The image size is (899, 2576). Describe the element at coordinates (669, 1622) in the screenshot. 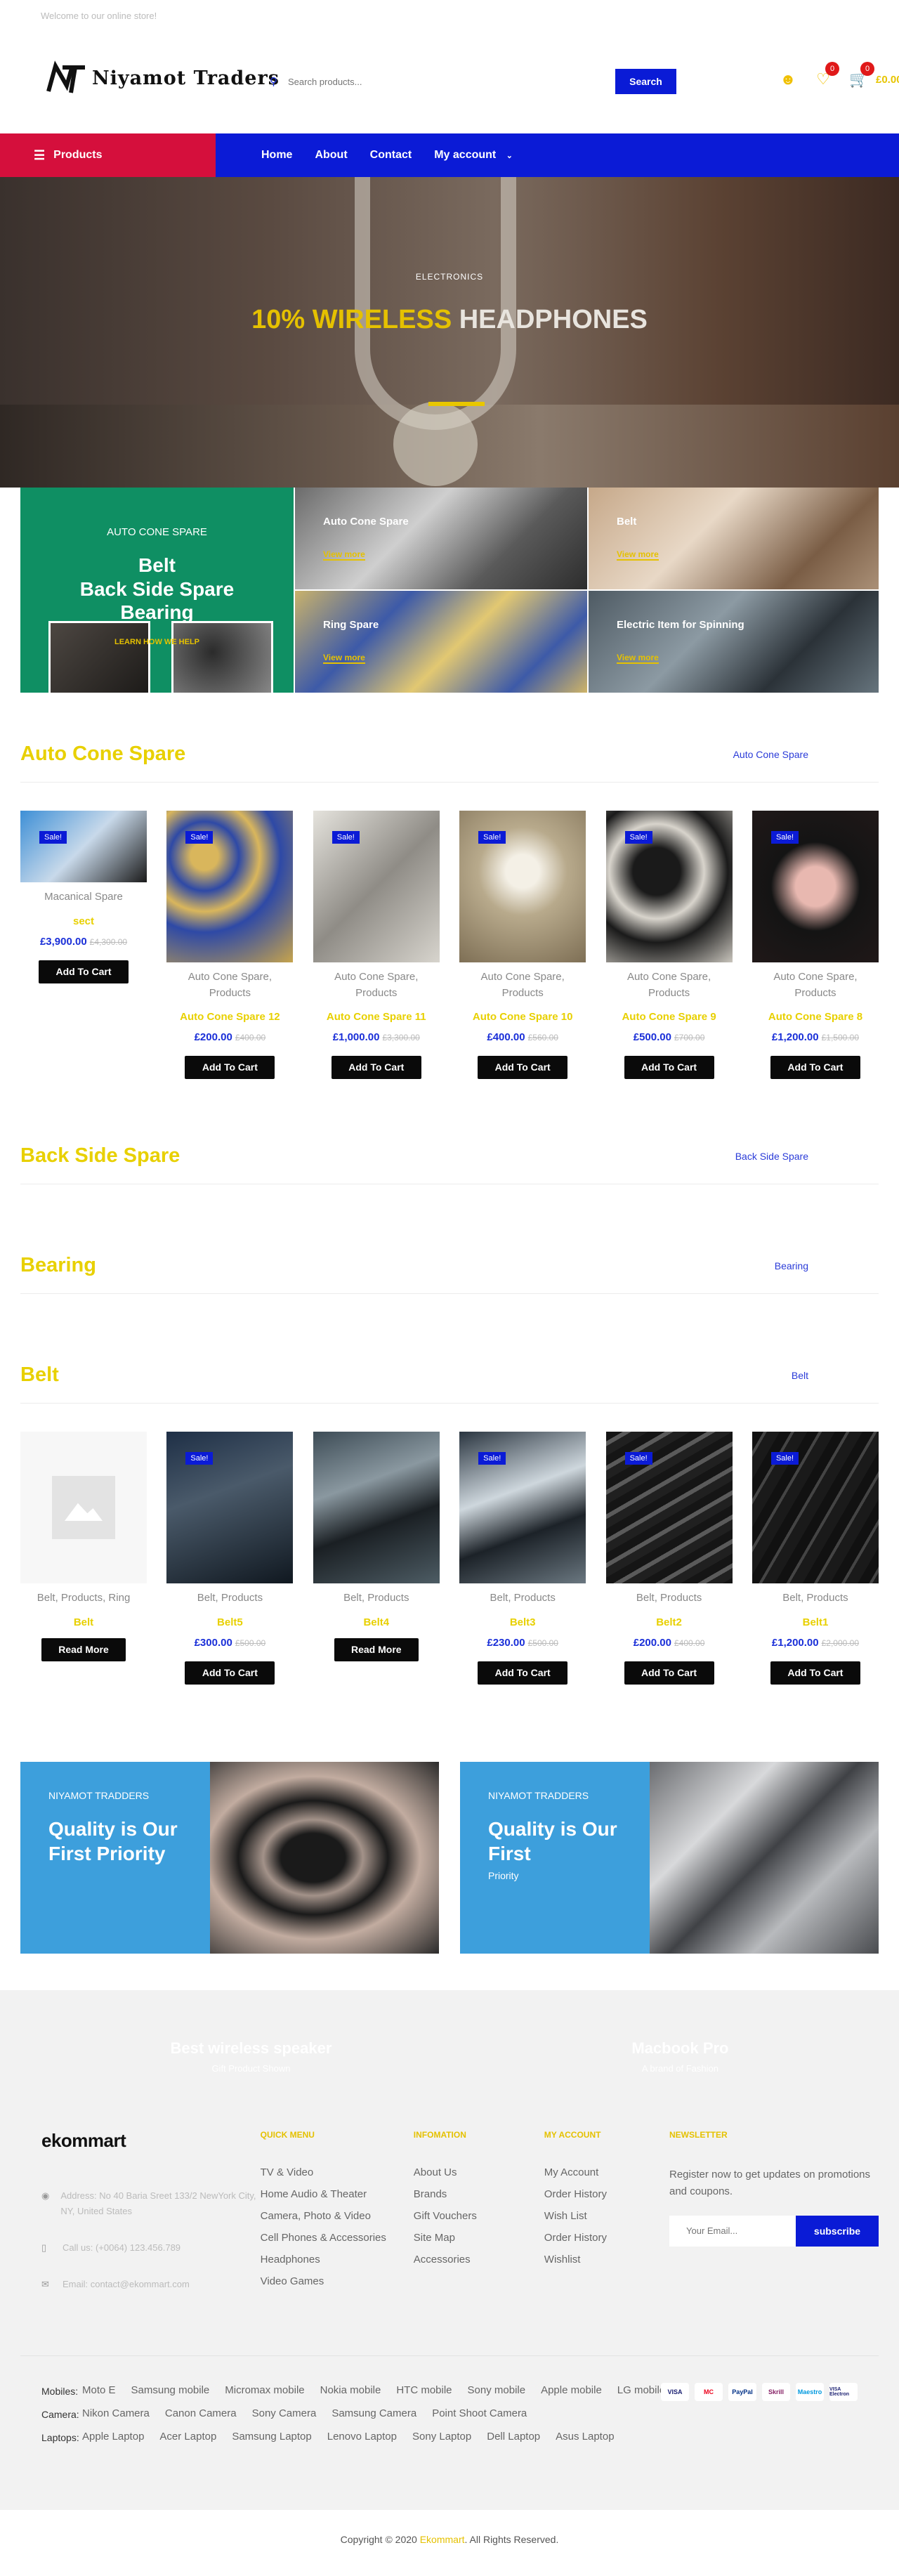

I see `product-name: Belt2` at that location.